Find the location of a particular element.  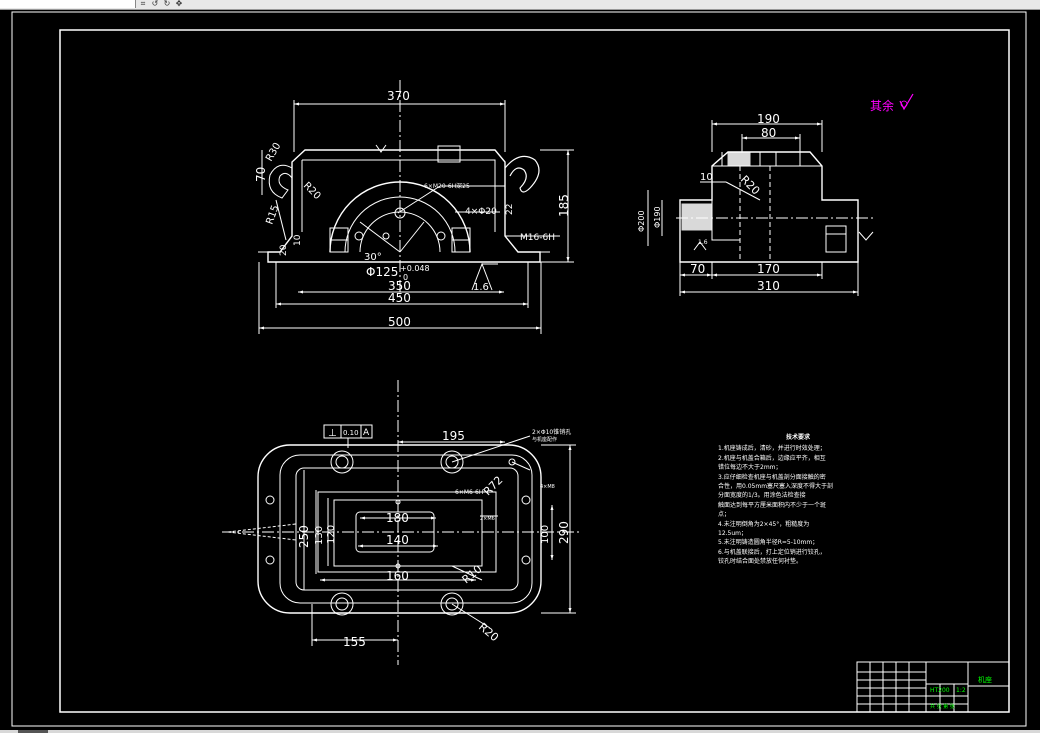

dim-plan-130: 130 is located at coordinates (319, 535).